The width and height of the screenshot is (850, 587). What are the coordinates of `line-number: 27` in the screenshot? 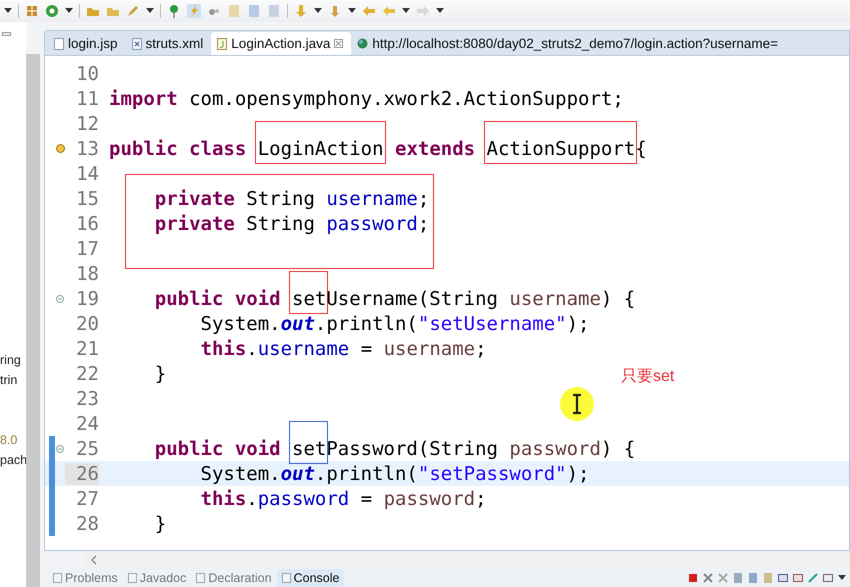 It's located at (87, 499).